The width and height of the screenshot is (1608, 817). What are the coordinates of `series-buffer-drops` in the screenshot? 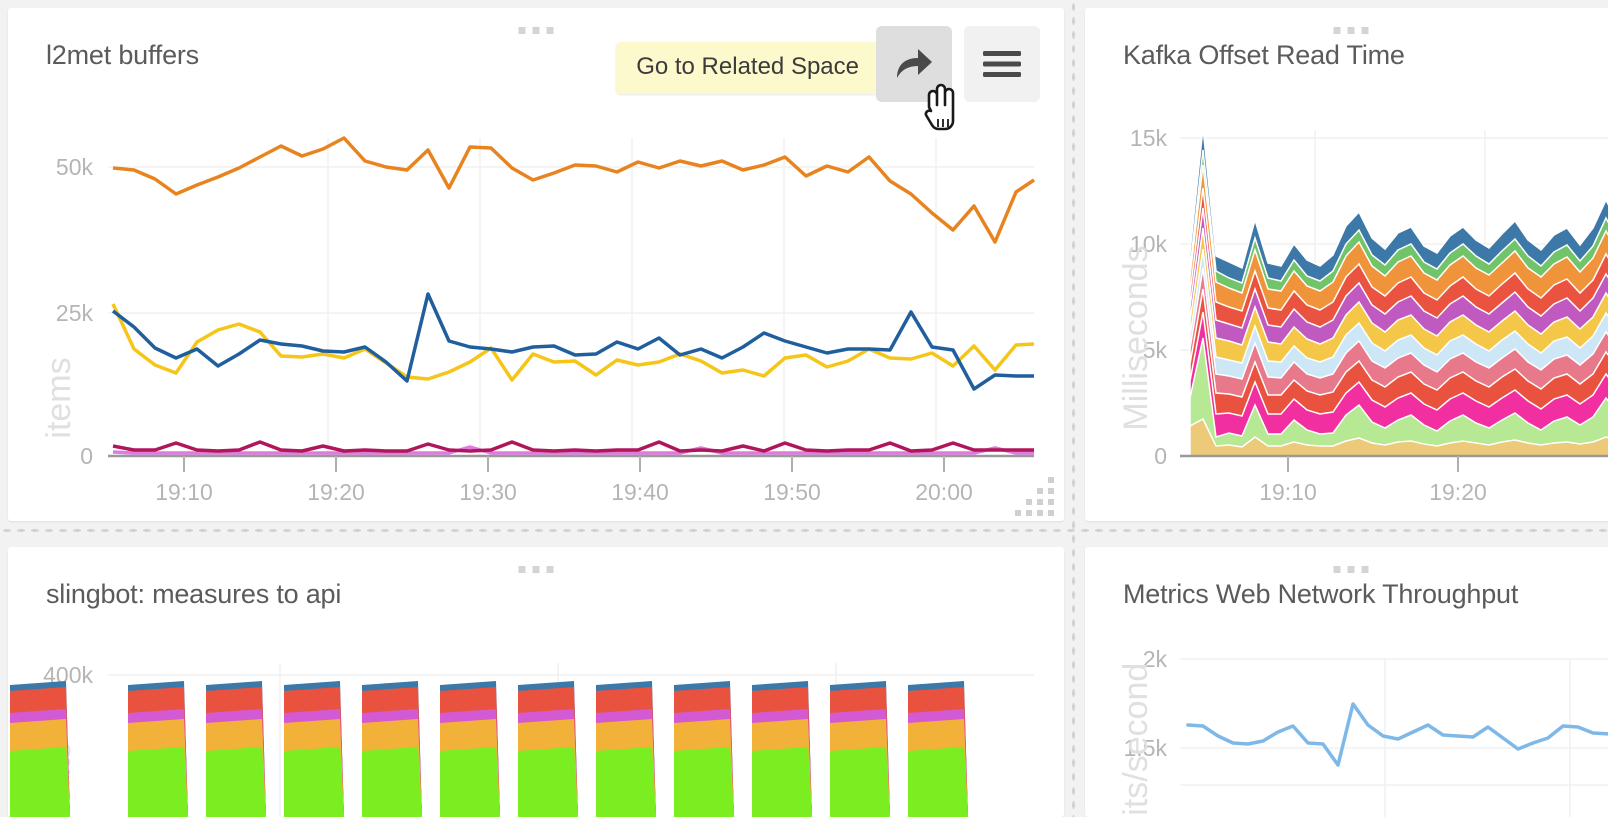 It's located at (573, 446).